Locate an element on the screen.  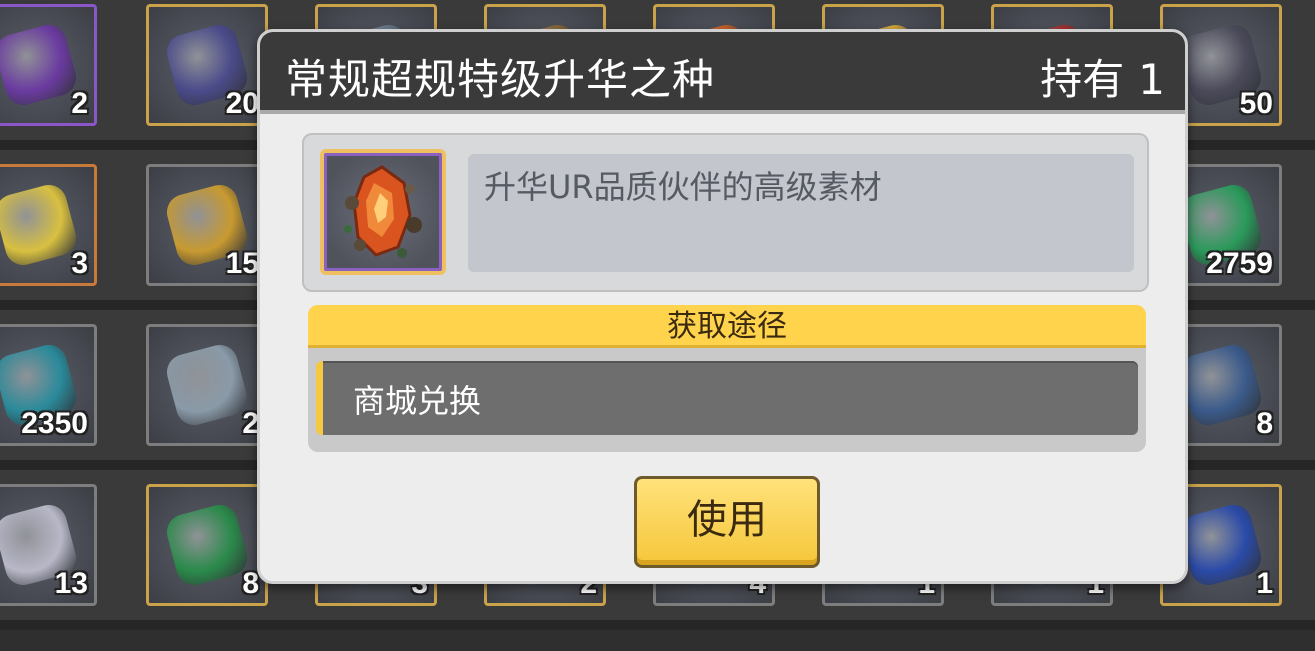
inventory-slot: ✦15 is located at coordinates (207, 225).